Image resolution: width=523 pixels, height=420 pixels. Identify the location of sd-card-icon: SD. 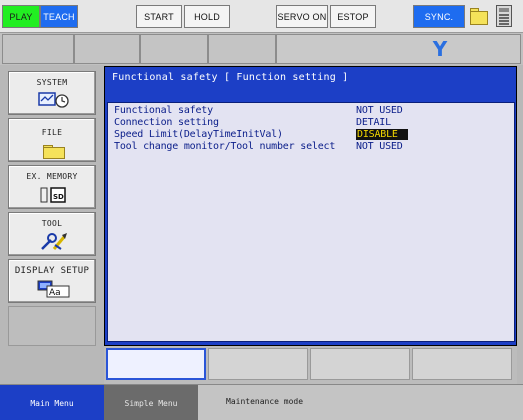
(53, 195).